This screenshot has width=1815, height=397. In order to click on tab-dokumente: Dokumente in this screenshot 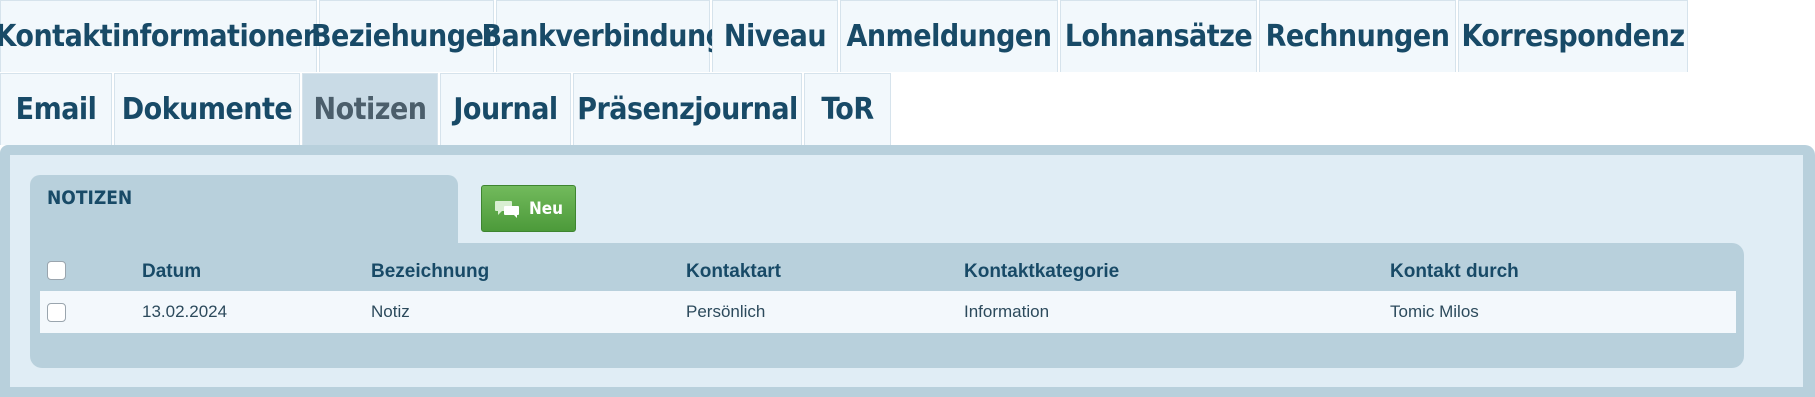, I will do `click(207, 109)`.